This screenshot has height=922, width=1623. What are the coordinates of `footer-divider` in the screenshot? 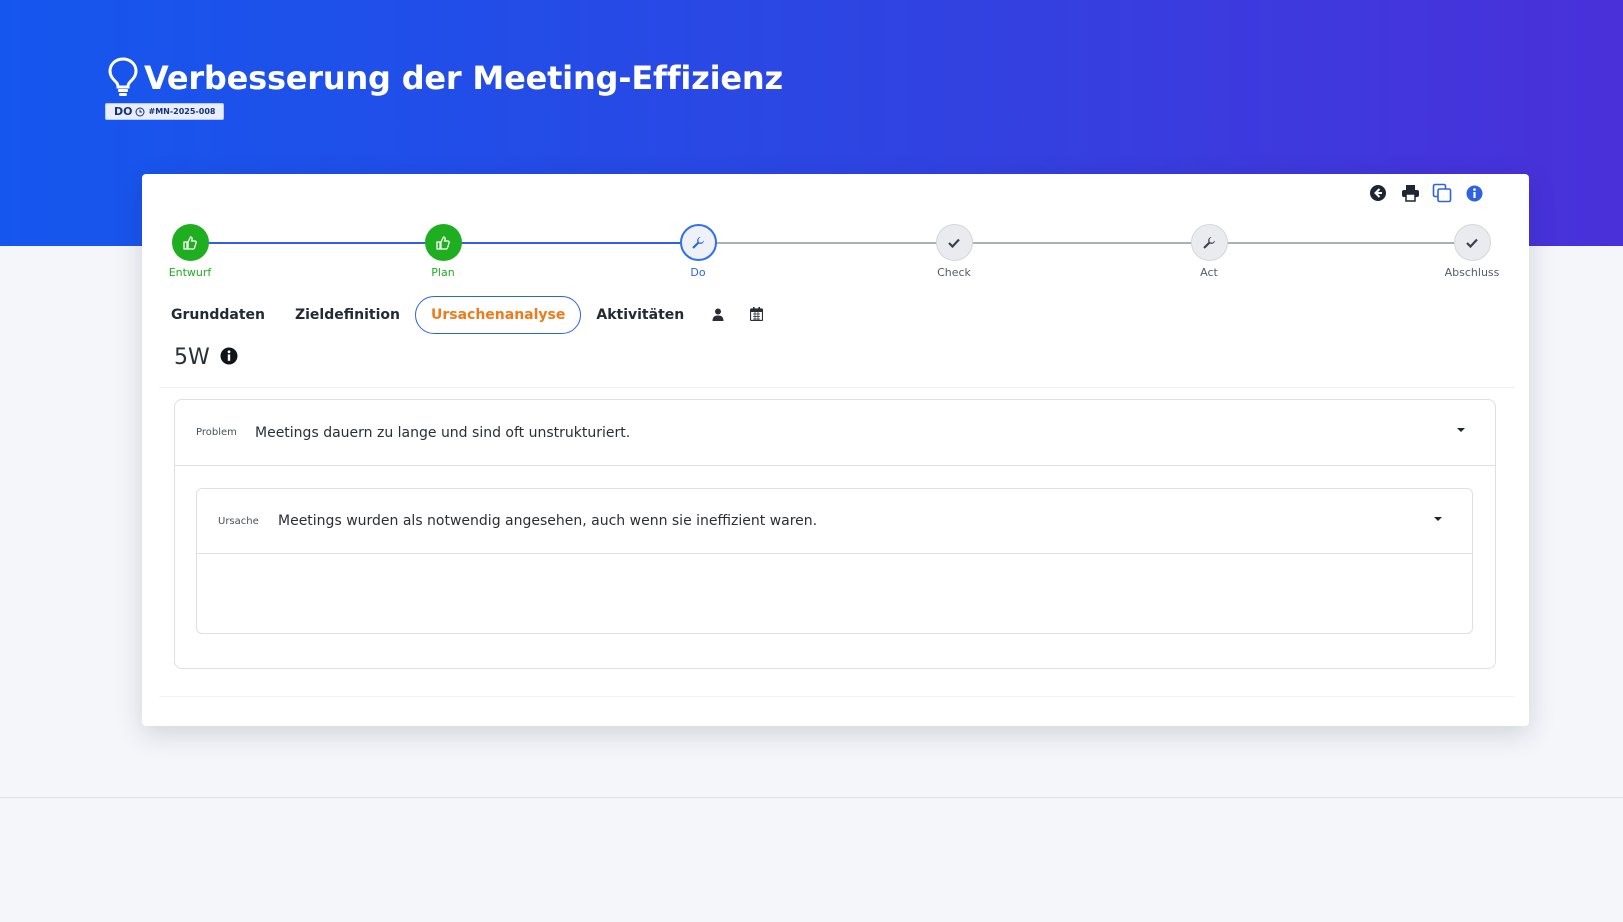 It's located at (811, 797).